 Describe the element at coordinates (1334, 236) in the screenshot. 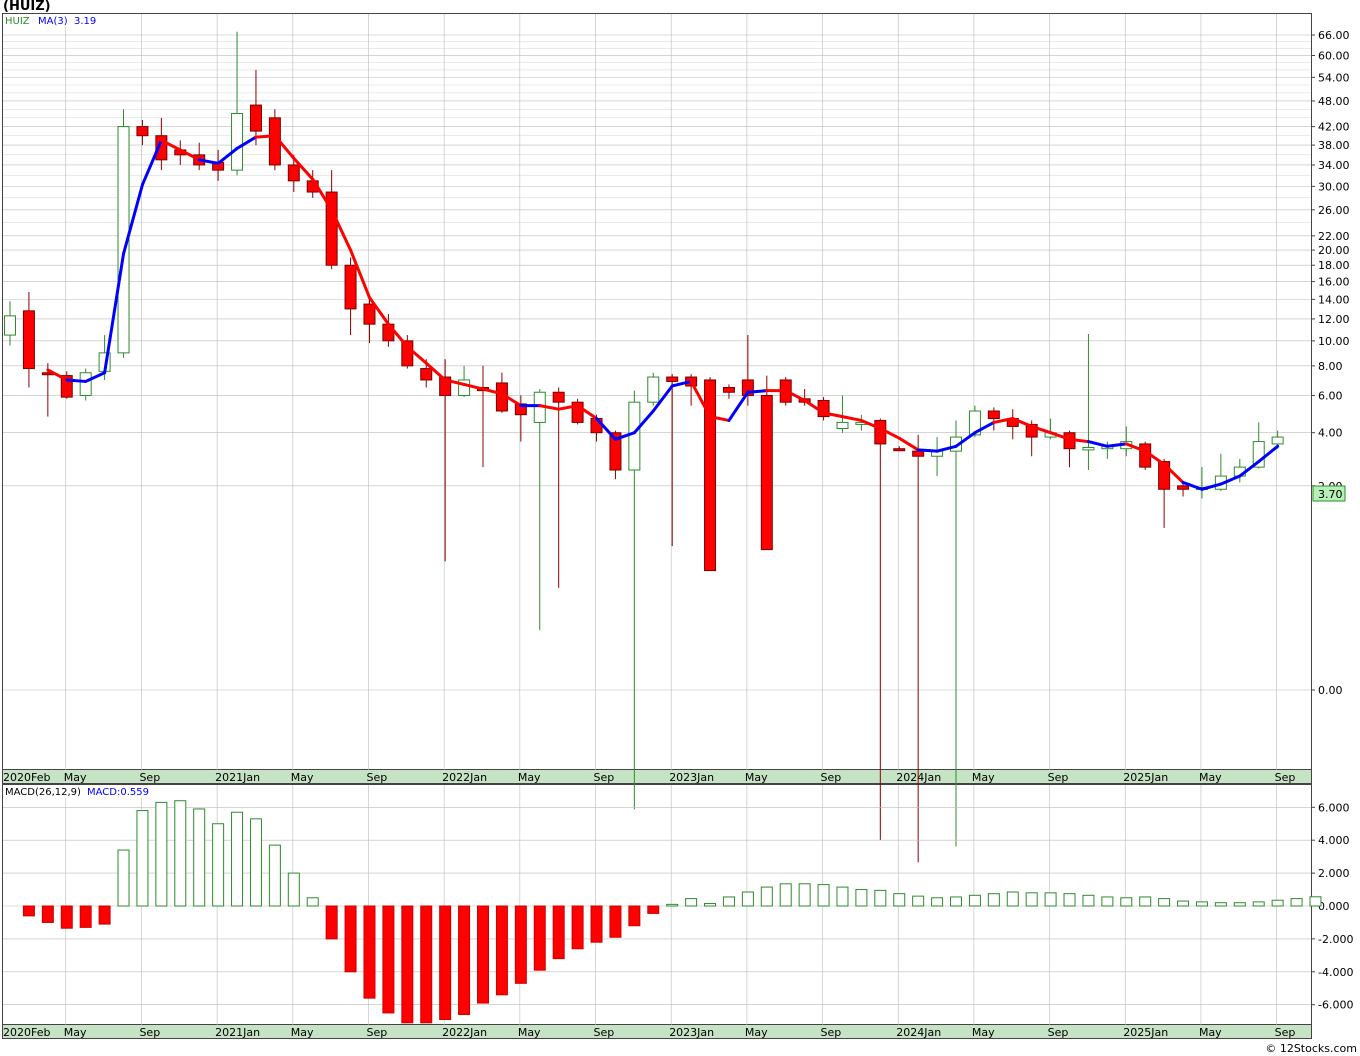

I see `price-y-tick-label: 22.00` at that location.